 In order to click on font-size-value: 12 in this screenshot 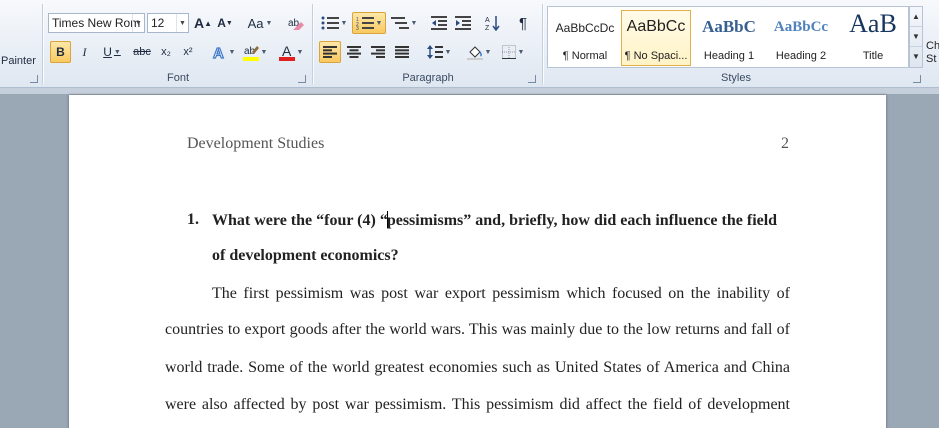, I will do `click(158, 23)`.